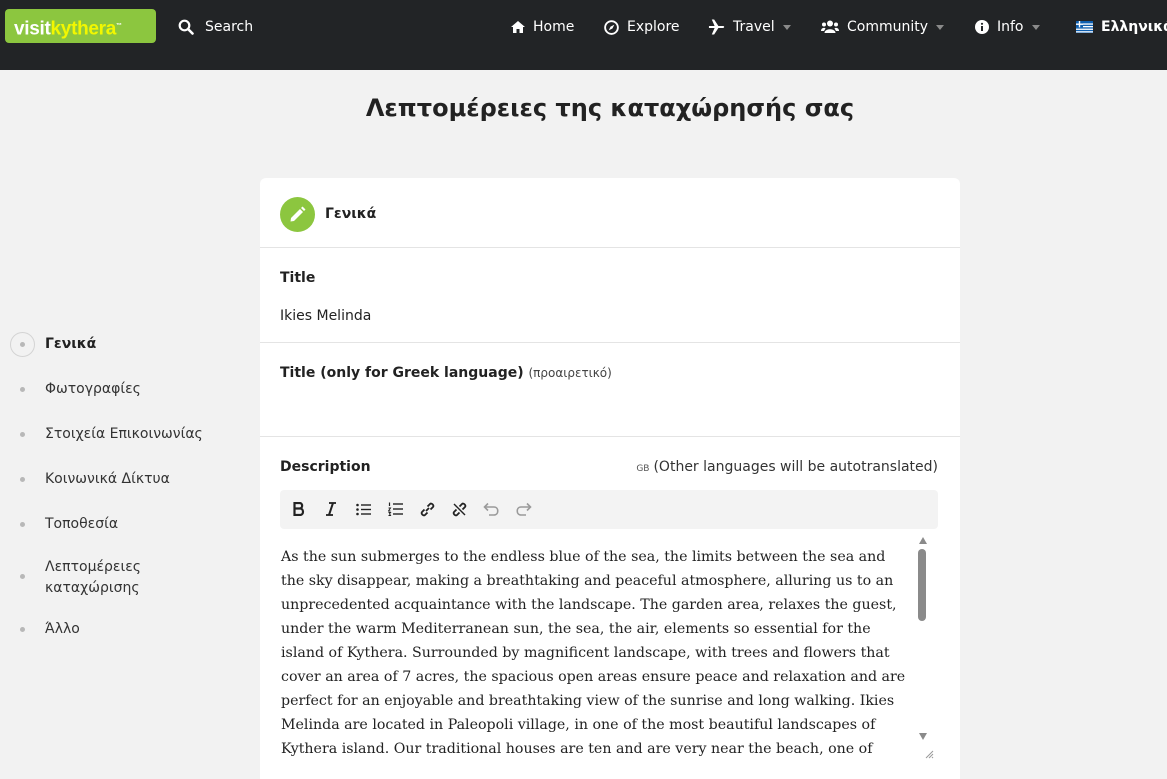 The height and width of the screenshot is (779, 1167). What do you see at coordinates (105, 578) in the screenshot?
I see `sidebar-item-listing-details: Λεπτομέρειες καταχώρισης` at bounding box center [105, 578].